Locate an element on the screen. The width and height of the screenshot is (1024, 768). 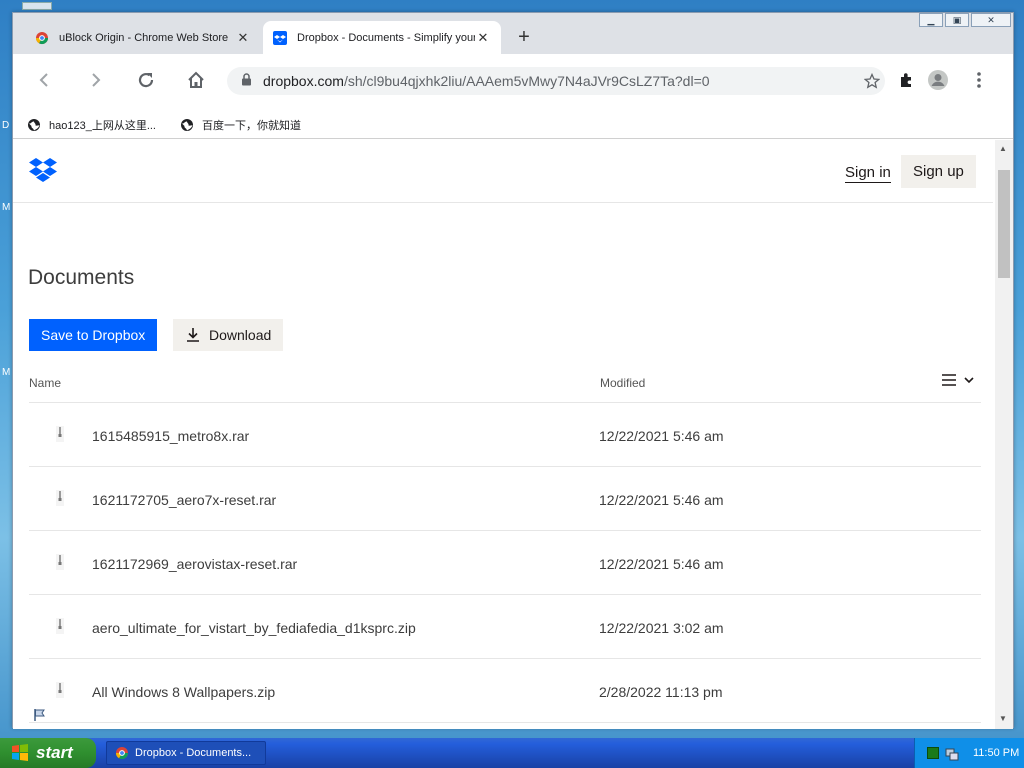
bookmark-baidu: 百度一下，你就知道 is located at coordinates (240, 125).